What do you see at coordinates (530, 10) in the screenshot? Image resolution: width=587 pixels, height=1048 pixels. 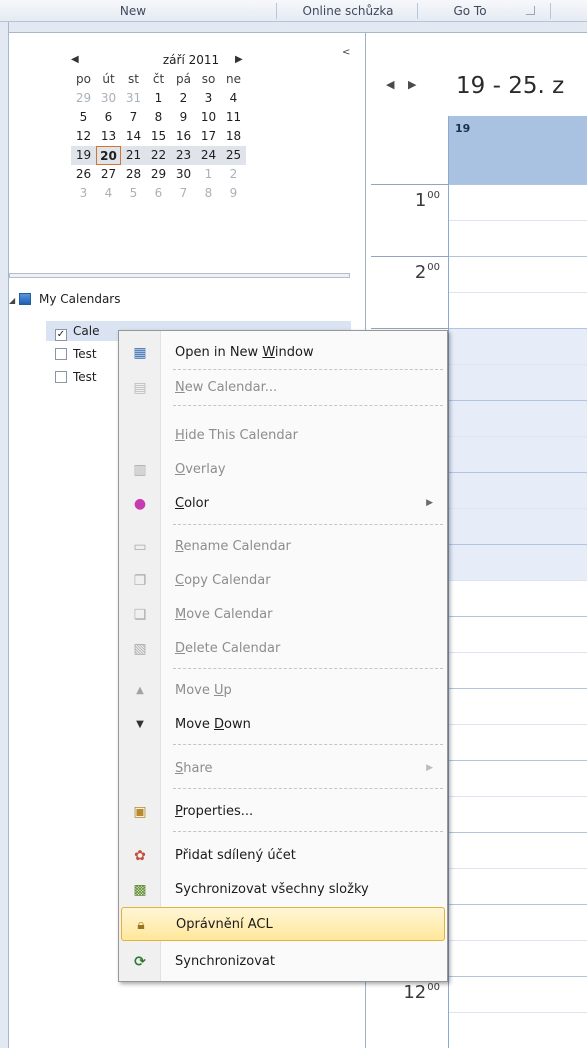 I see `dialog-launcher-icon` at bounding box center [530, 10].